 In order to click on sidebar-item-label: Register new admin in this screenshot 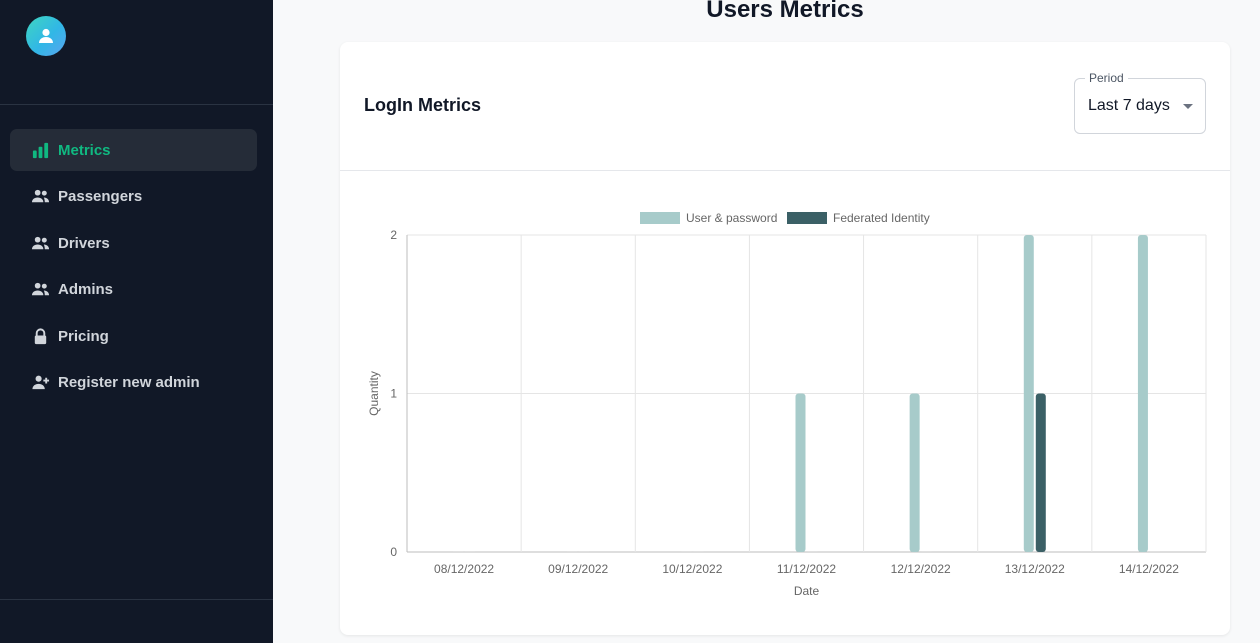, I will do `click(129, 382)`.